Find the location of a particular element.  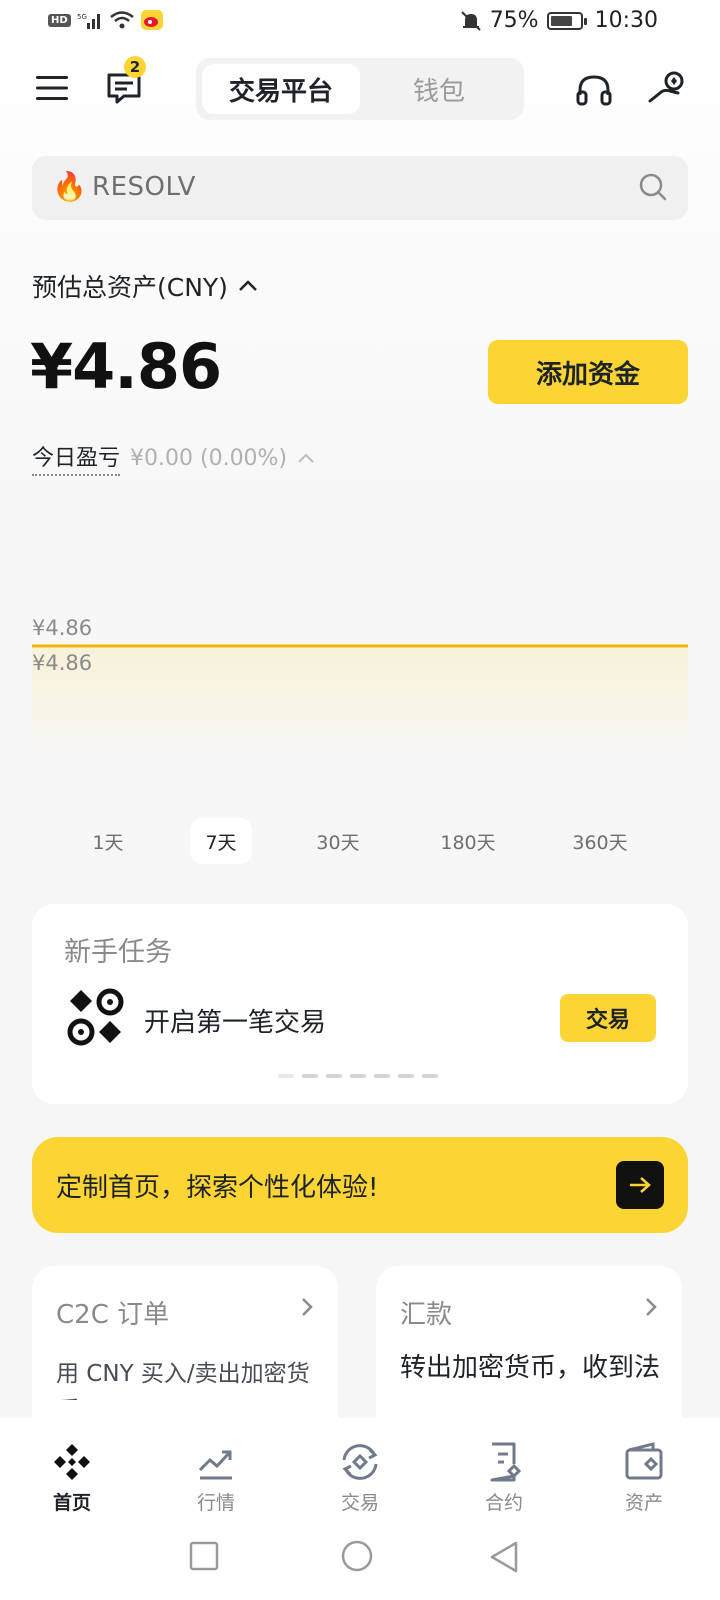

hand-coin-icon is located at coordinates (666, 87).